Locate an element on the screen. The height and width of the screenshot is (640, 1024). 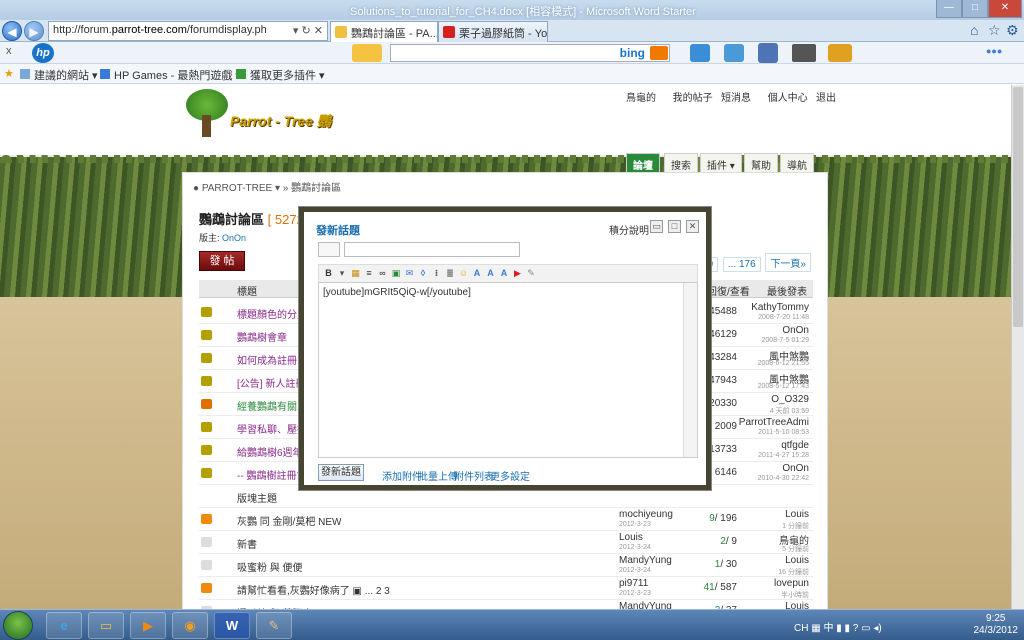
fav-get-addons: 獲取更多插件 ▾ is located at coordinates (287, 75).